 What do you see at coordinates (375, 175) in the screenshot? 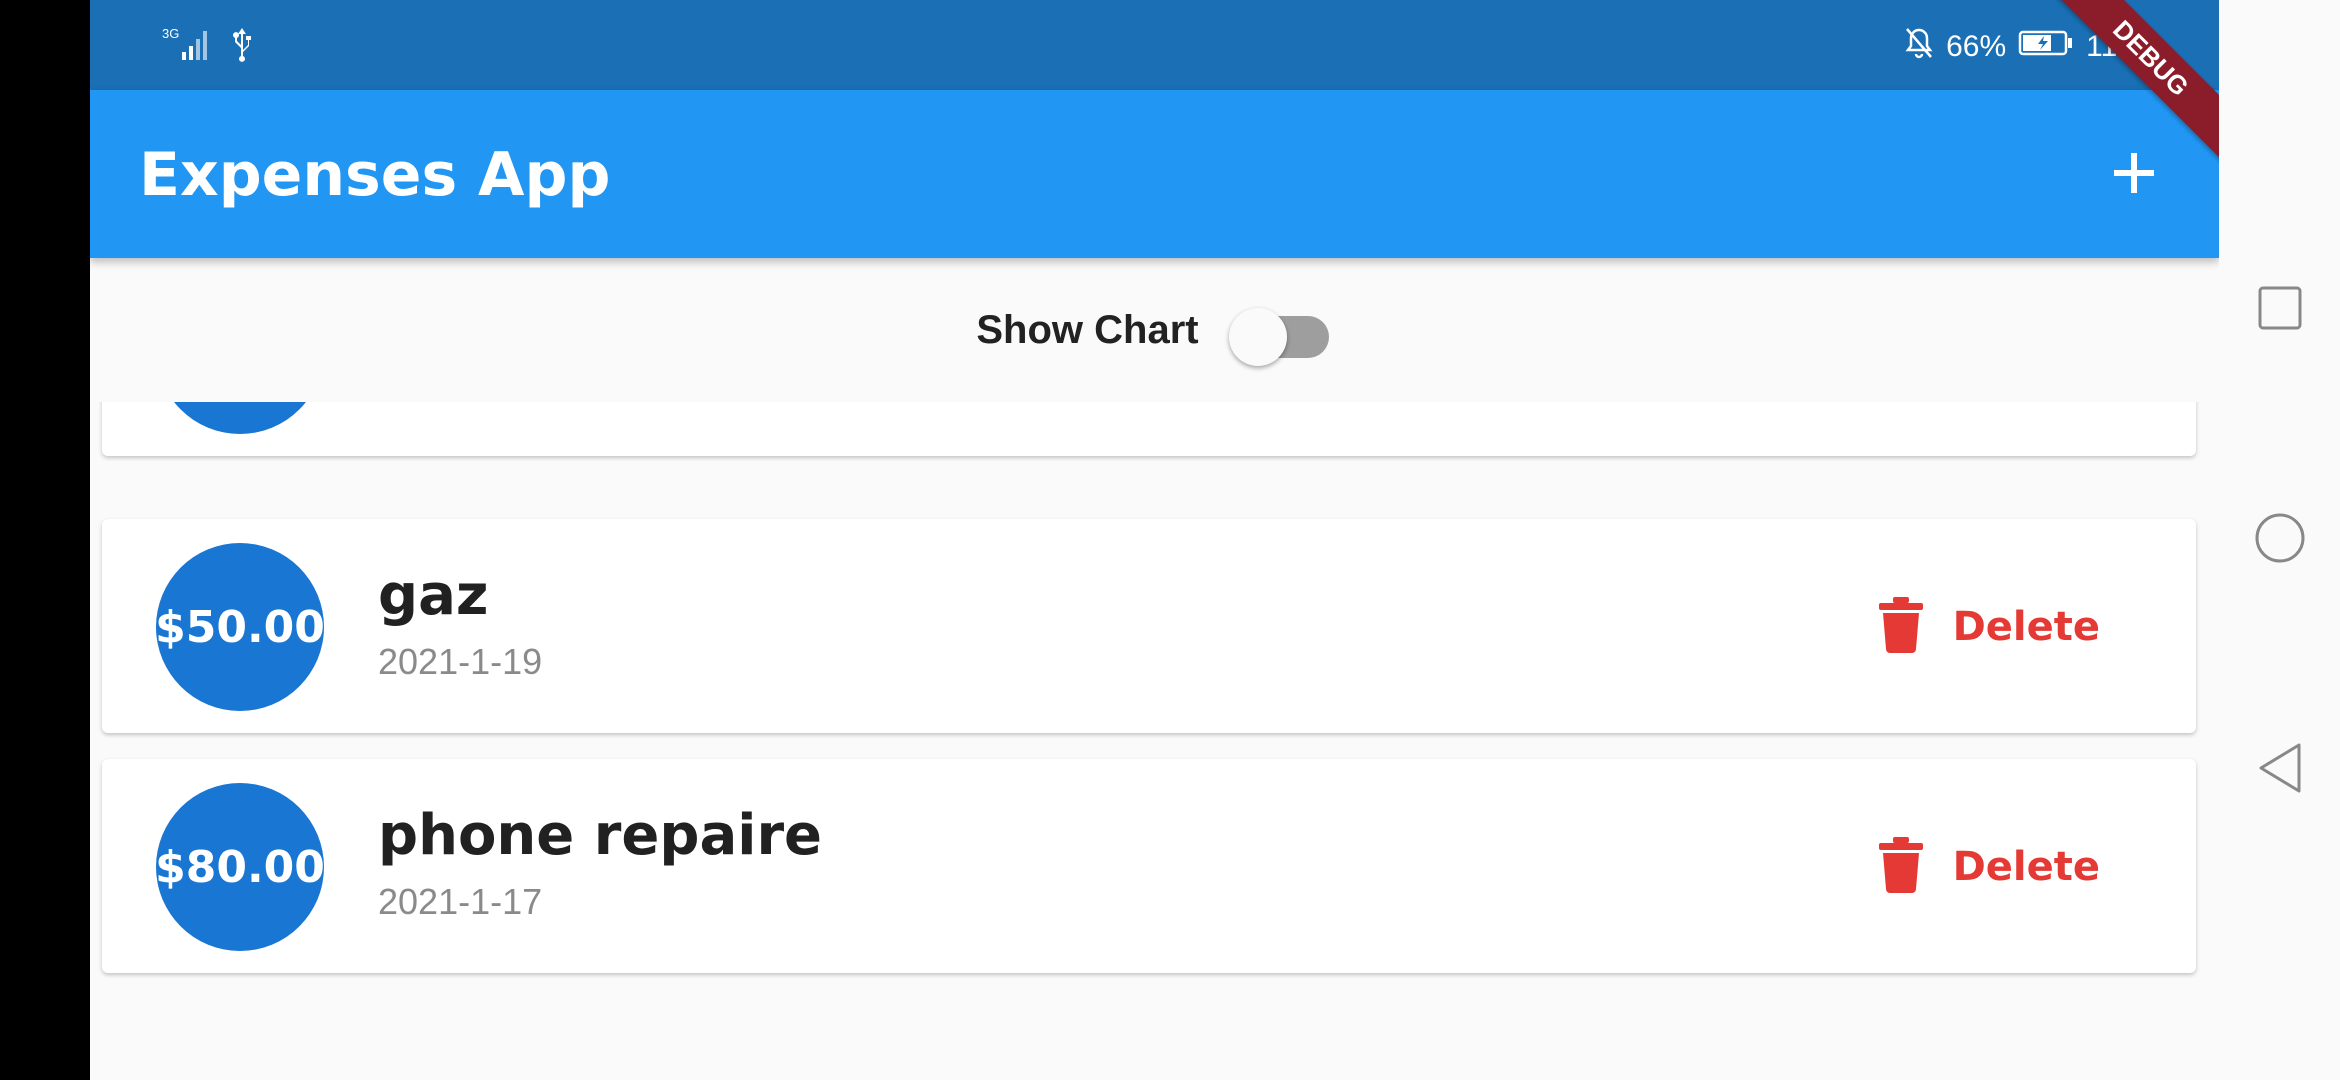
I see `app-title: Expenses App` at bounding box center [375, 175].